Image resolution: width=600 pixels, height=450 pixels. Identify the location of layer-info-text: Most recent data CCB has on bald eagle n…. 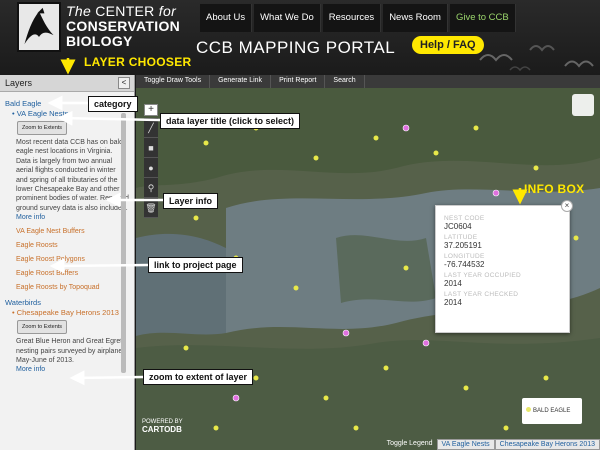
(72, 175).